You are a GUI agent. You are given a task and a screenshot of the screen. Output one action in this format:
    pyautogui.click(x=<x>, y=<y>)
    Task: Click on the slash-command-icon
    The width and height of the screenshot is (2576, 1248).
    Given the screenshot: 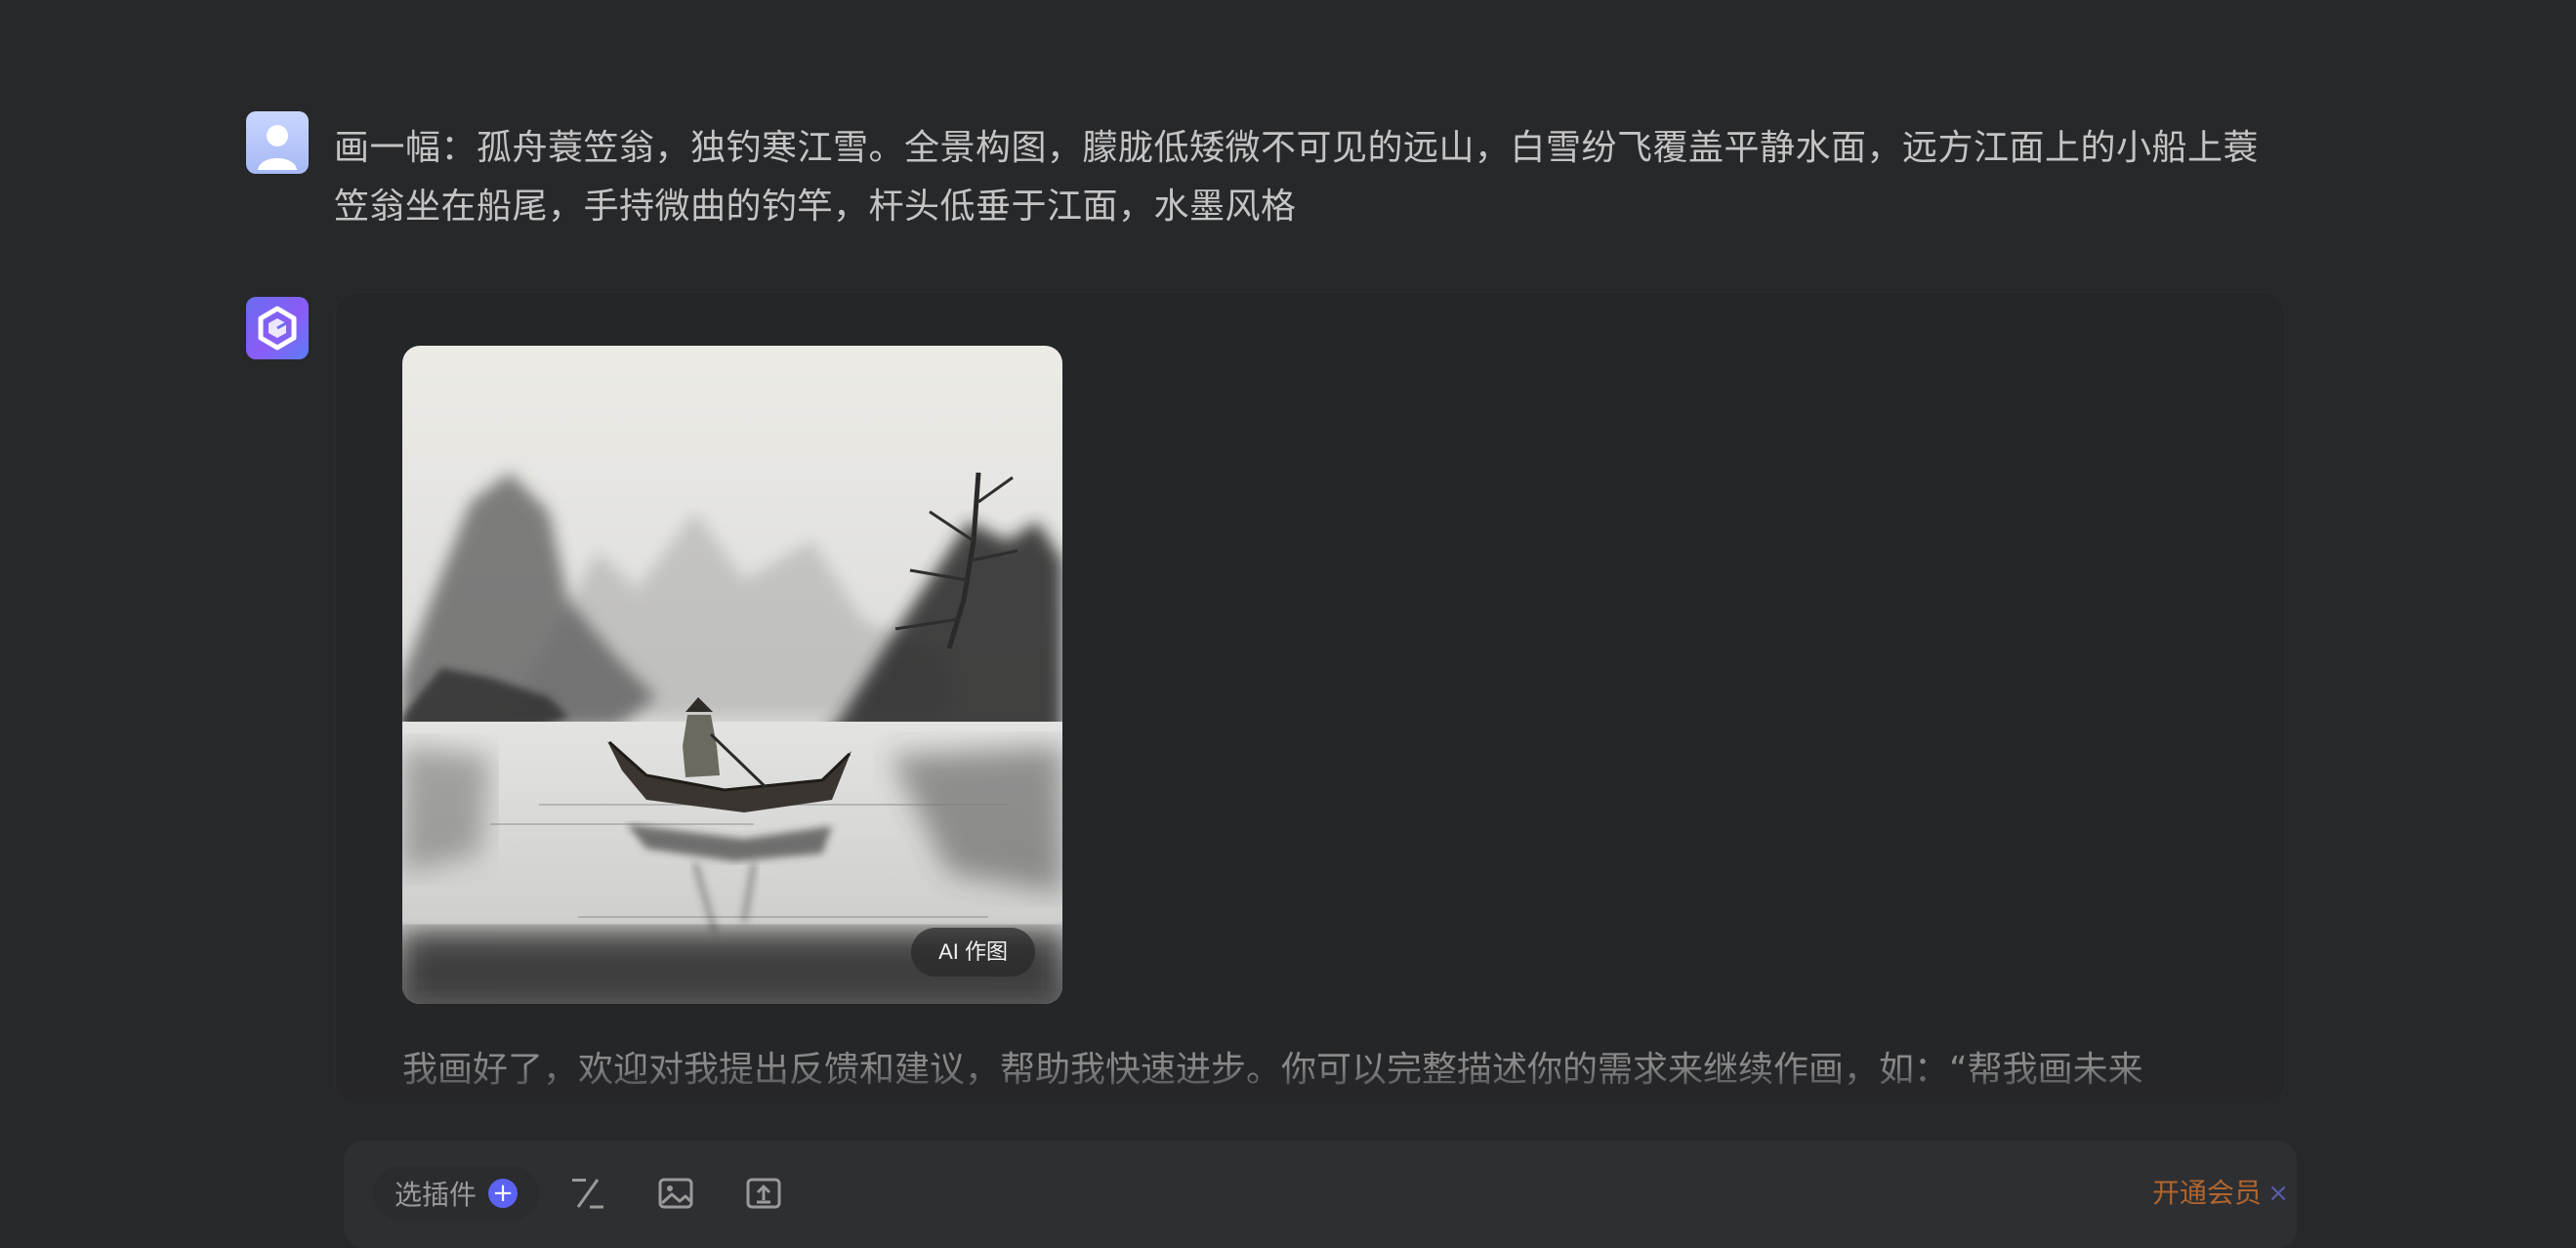 What is the action you would take?
    pyautogui.click(x=587, y=1193)
    